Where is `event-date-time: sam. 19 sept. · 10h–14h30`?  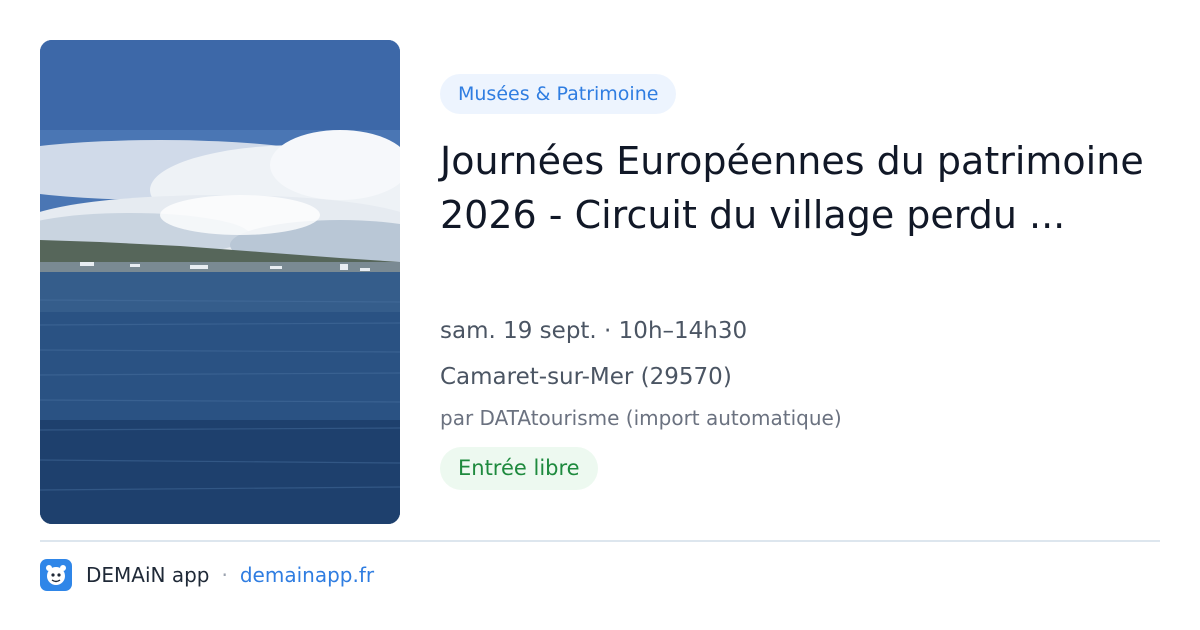
event-date-time: sam. 19 sept. · 10h–14h30 is located at coordinates (594, 331).